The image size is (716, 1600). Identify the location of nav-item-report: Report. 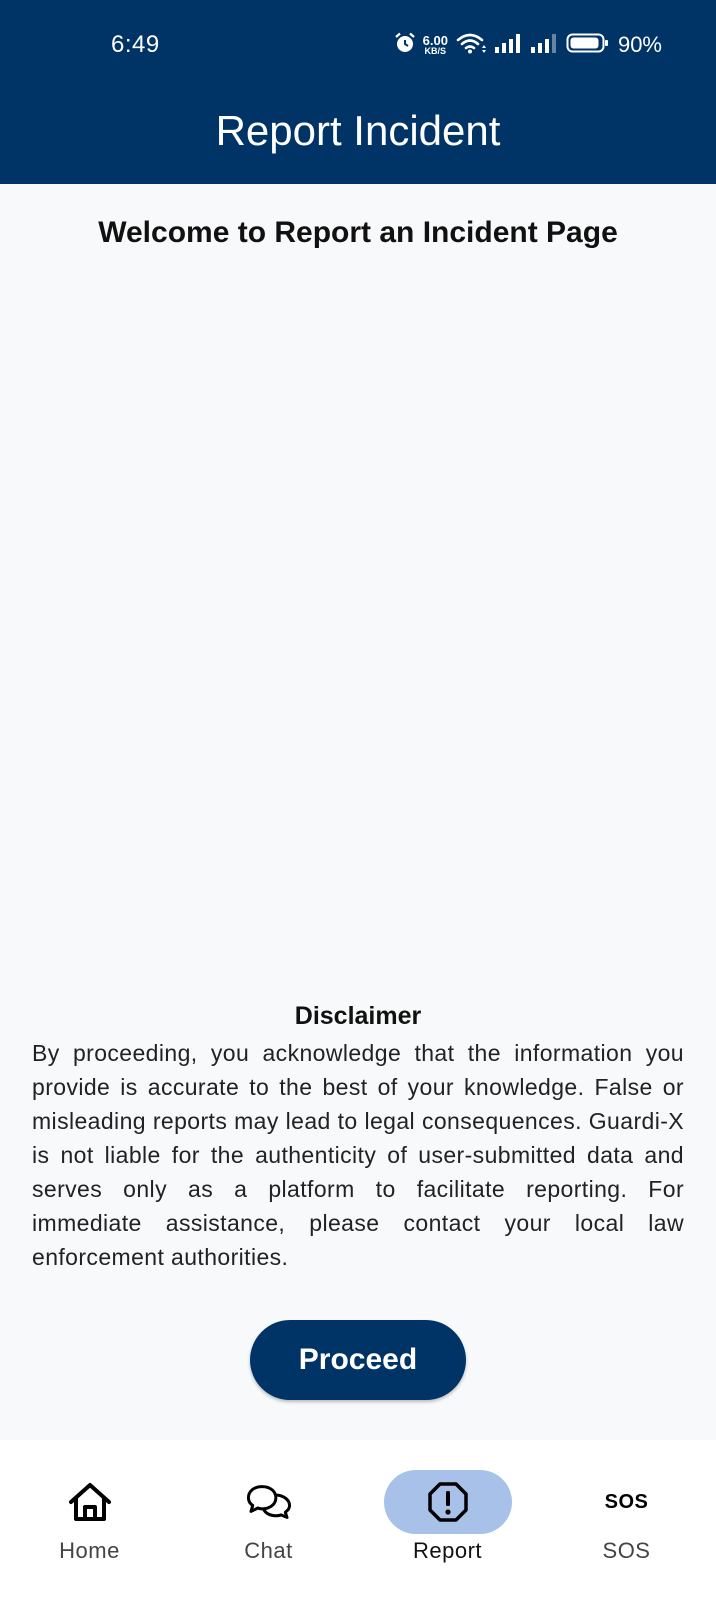
(447, 1520).